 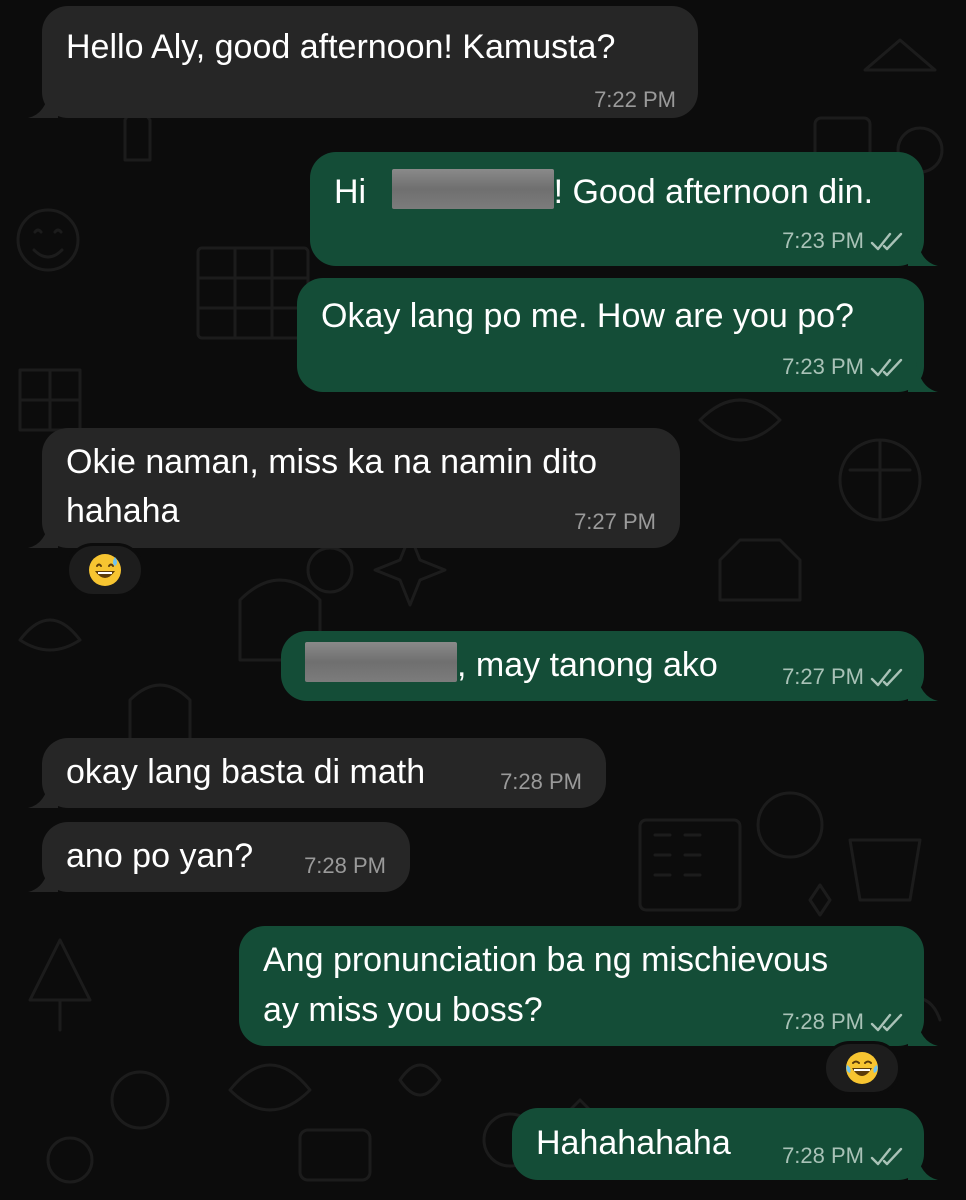 I want to click on message-text-after: , may tanong ako, so click(x=587, y=665).